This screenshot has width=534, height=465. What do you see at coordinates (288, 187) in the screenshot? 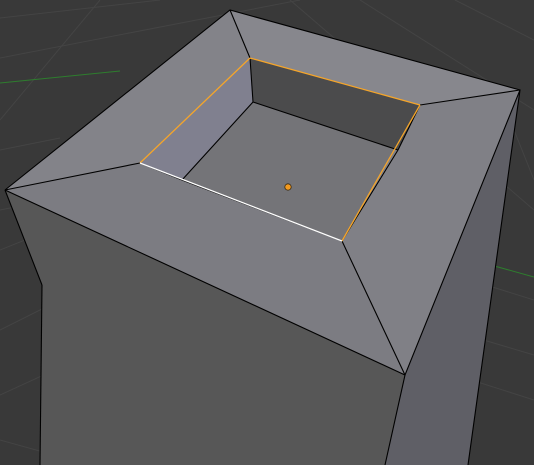
I see `object-origin-dot` at bounding box center [288, 187].